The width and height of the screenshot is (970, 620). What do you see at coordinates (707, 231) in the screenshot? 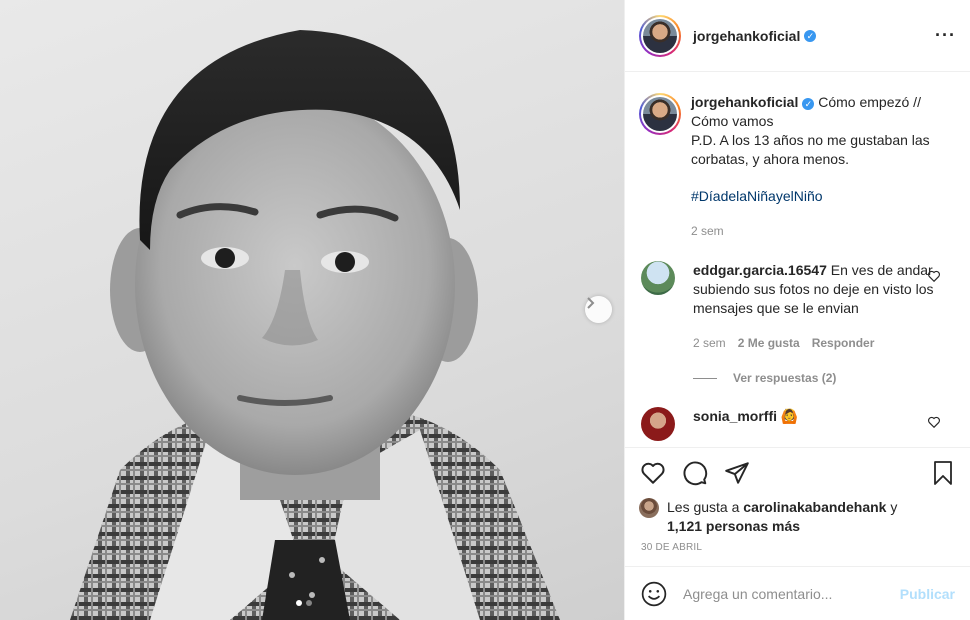
I see `caption-time: 2 sem` at bounding box center [707, 231].